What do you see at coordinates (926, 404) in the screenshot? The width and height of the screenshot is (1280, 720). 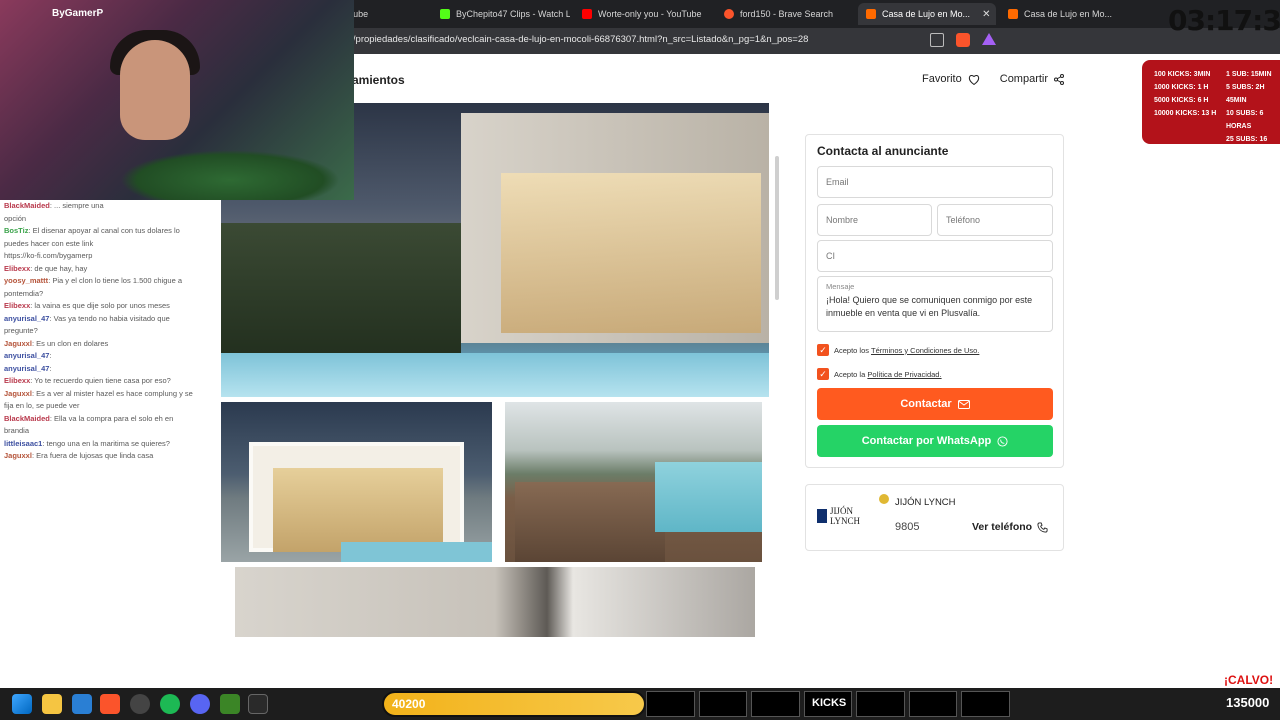 I see `contact-button-label: Contactar` at bounding box center [926, 404].